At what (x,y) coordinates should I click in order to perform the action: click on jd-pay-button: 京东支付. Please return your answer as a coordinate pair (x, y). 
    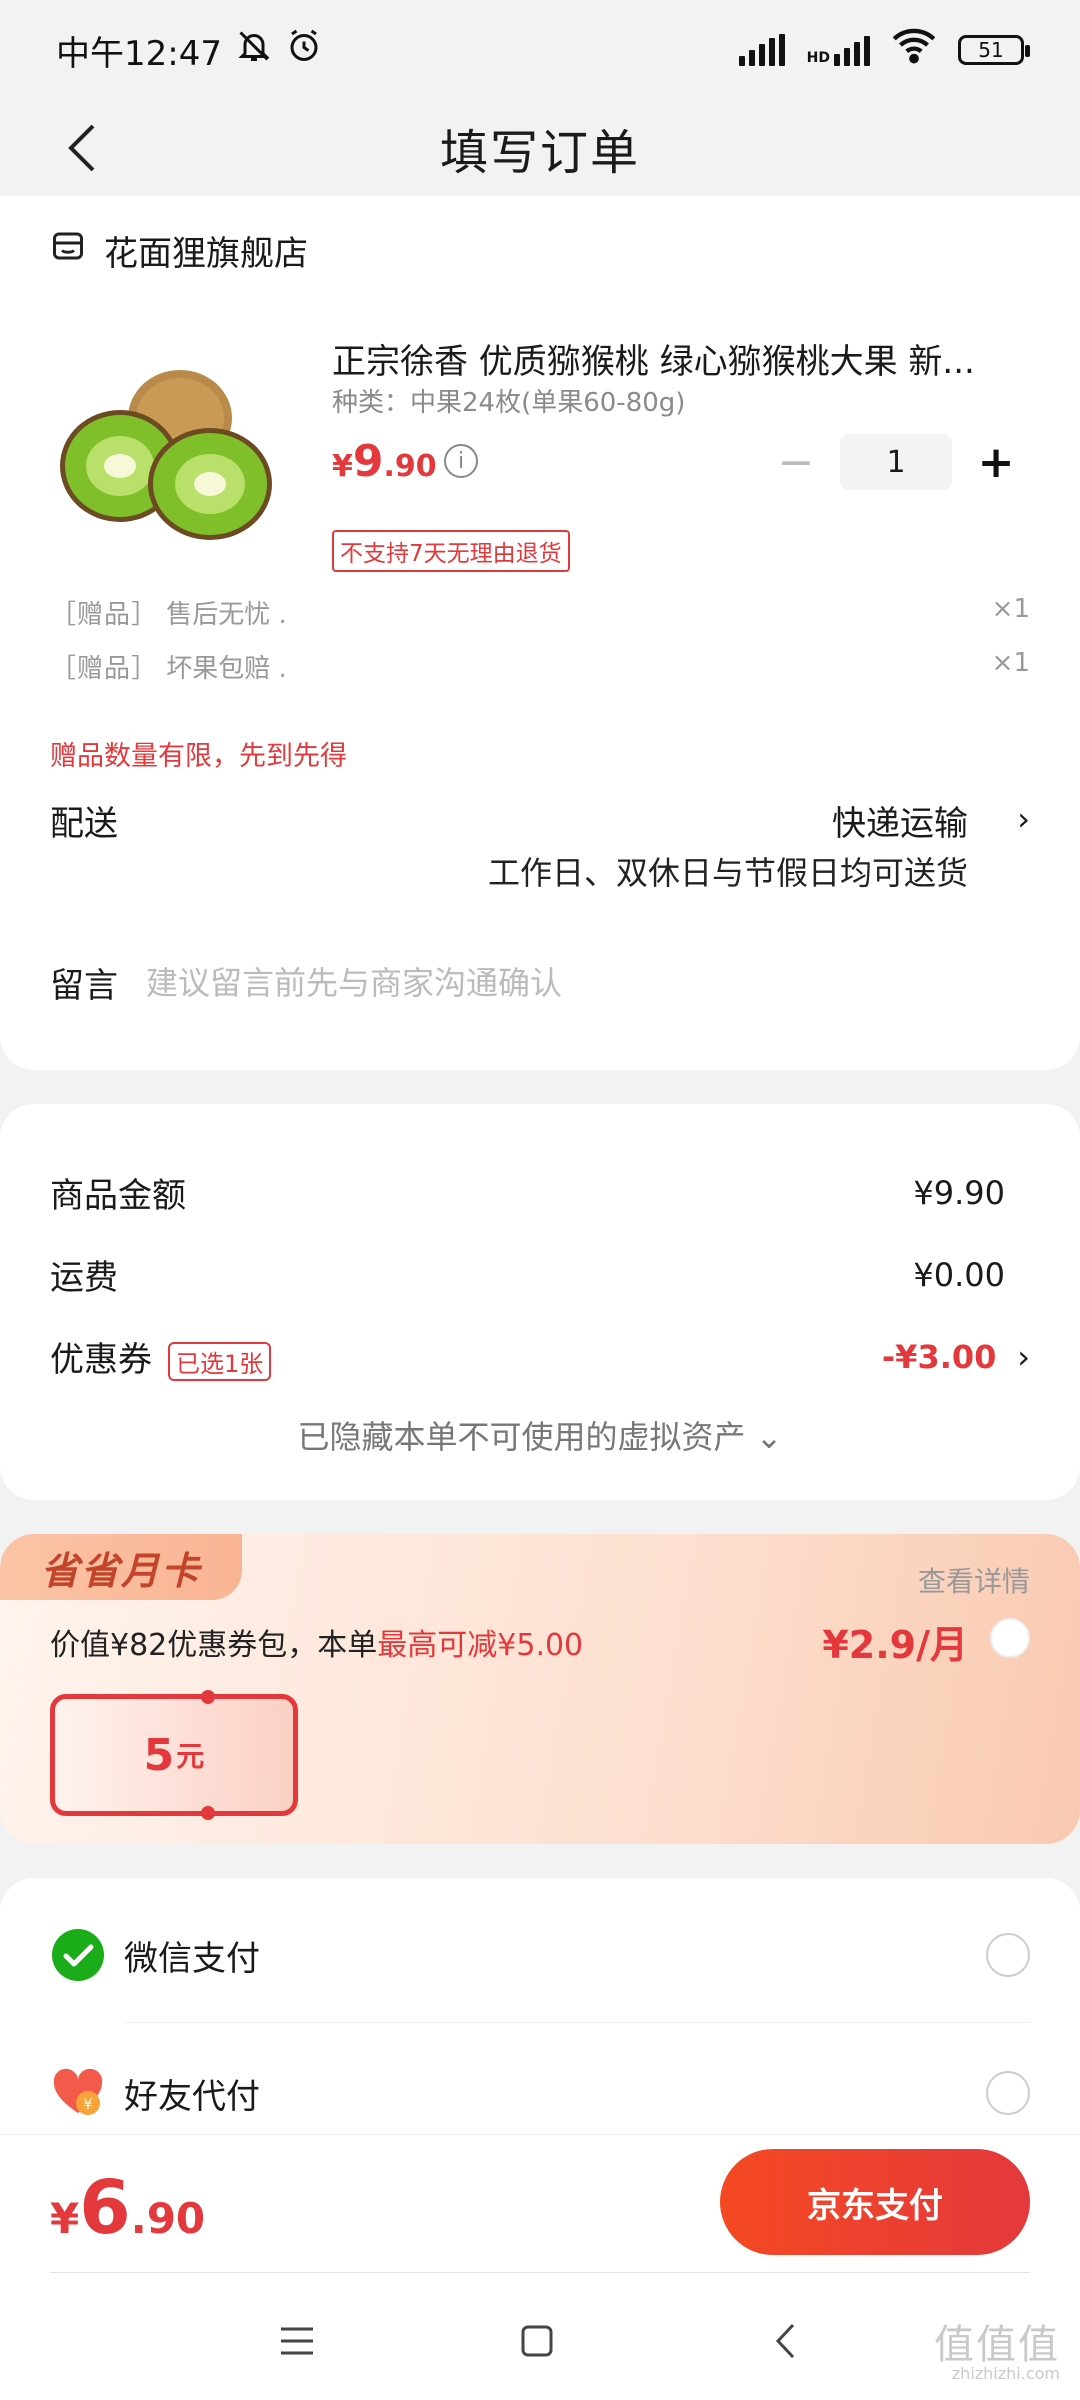
    Looking at the image, I should click on (875, 2202).